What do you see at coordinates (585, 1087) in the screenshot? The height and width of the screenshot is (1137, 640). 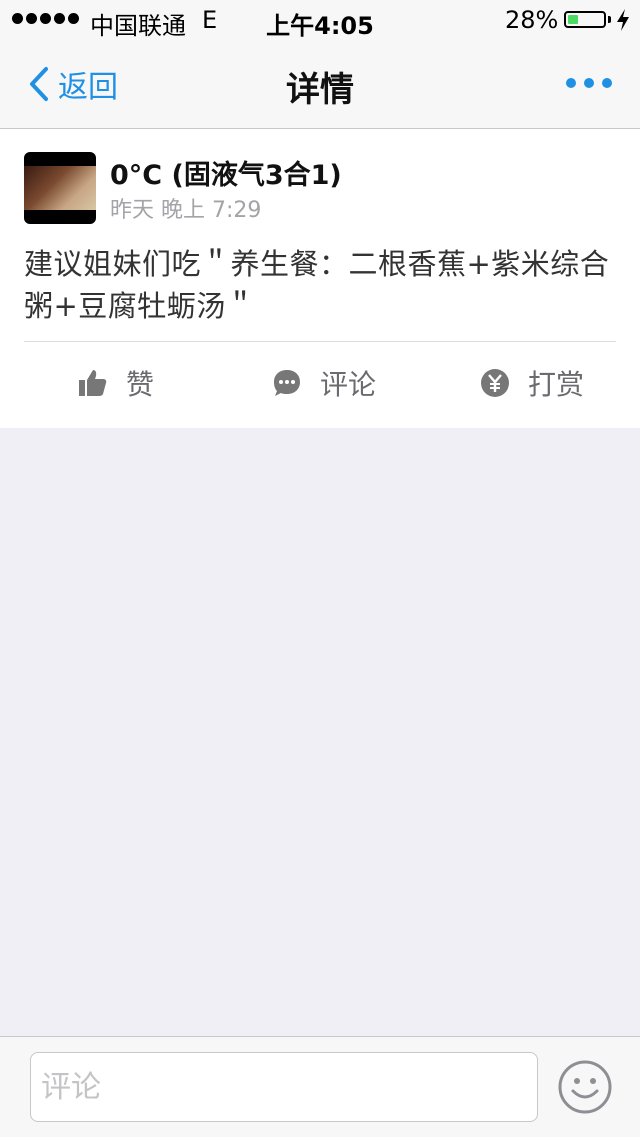 I see `smiley-icon` at bounding box center [585, 1087].